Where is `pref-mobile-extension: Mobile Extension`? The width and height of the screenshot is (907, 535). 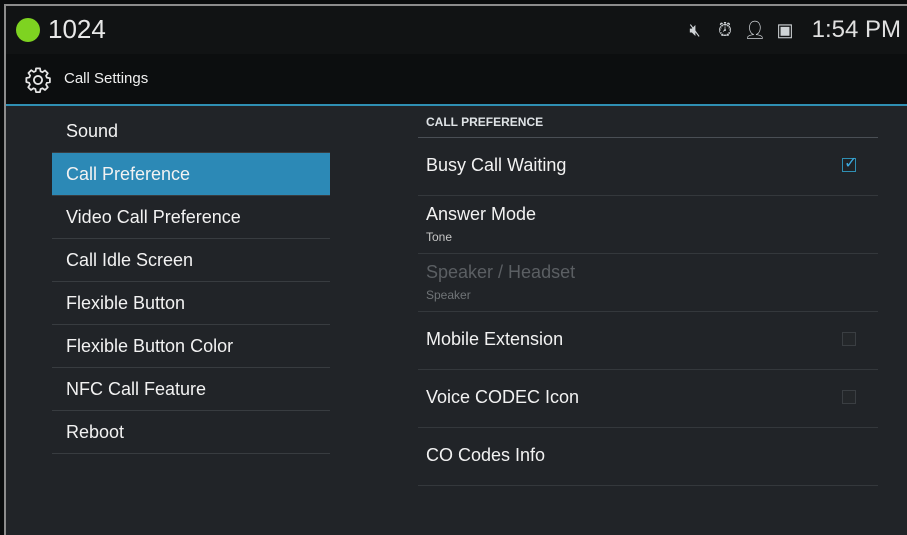
pref-mobile-extension: Mobile Extension is located at coordinates (648, 341).